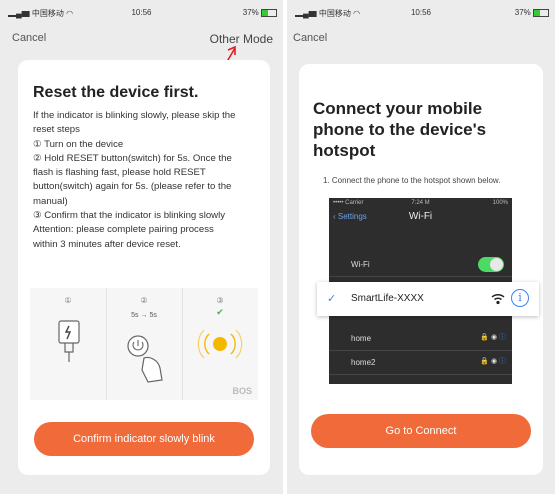 This screenshot has width=555, height=494. Describe the element at coordinates (78, 144) in the screenshot. I see `instruction-line: ① Turn on the device` at that location.